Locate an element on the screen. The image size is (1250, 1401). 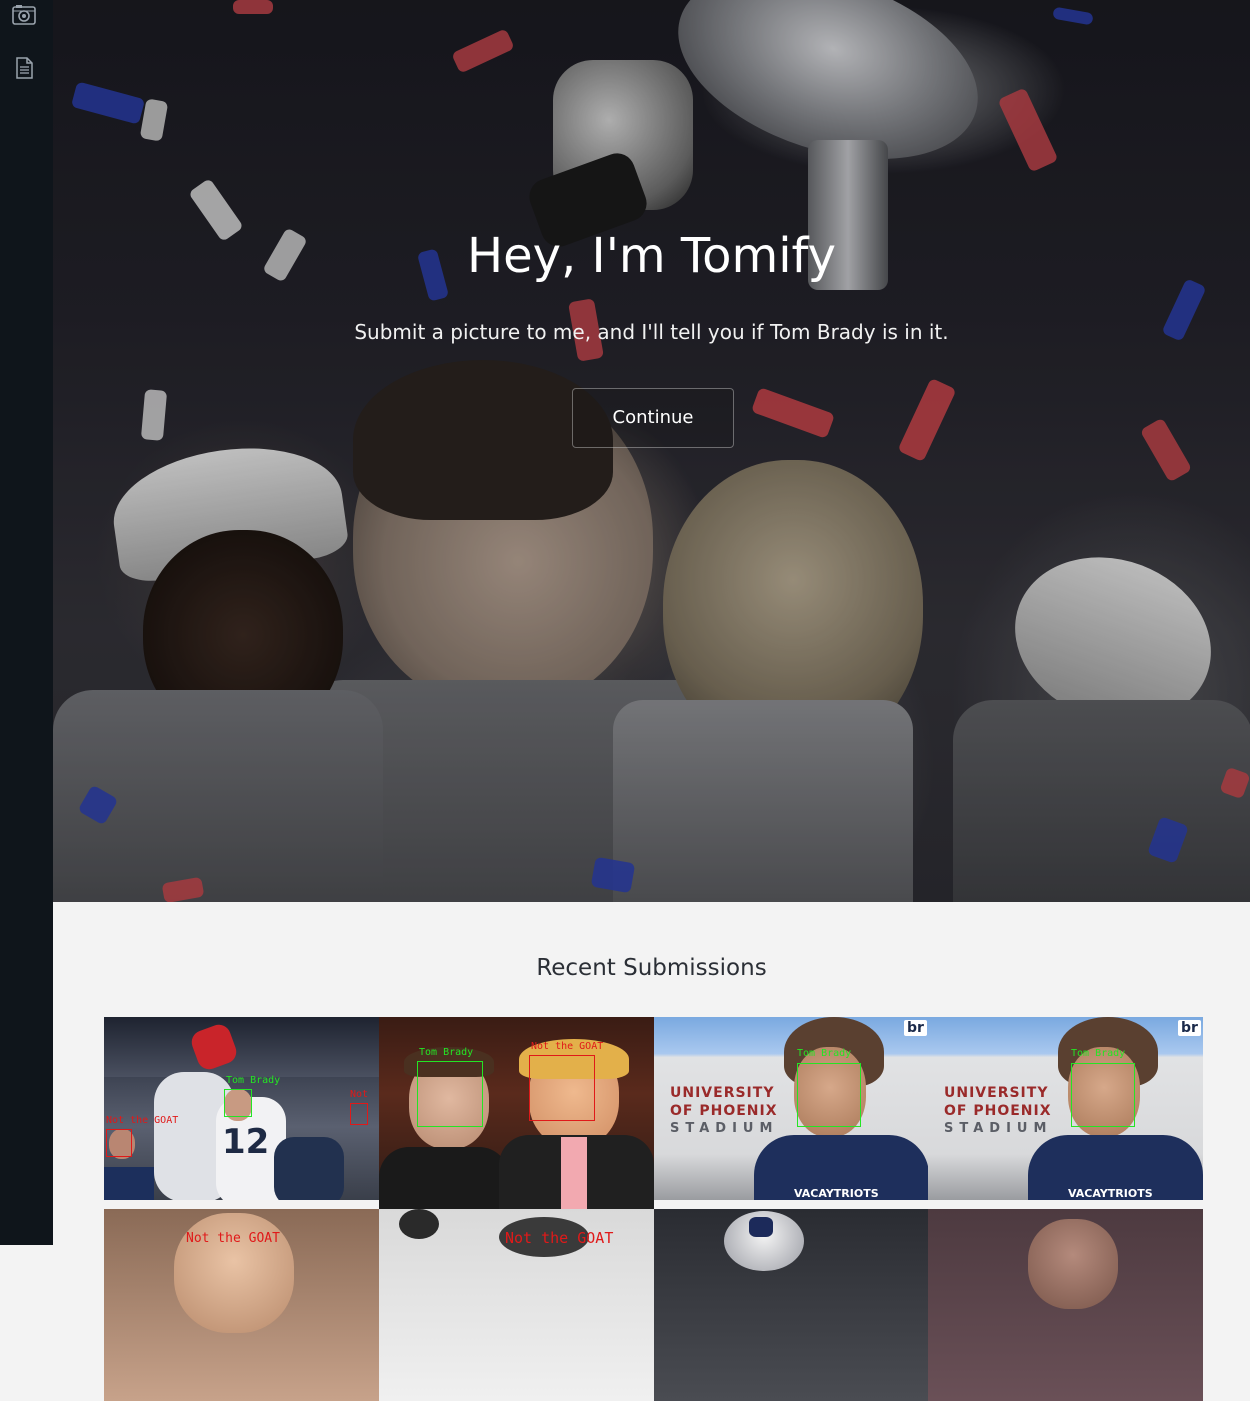
continue-button: Continue is located at coordinates (653, 418).